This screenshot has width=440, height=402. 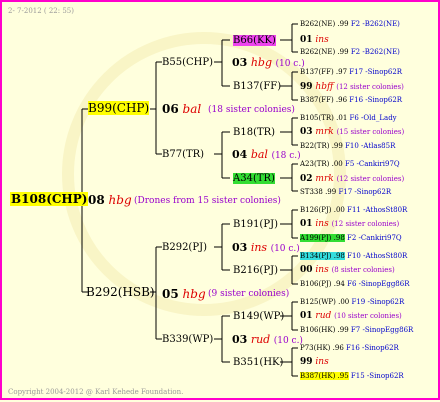 What do you see at coordinates (181, 109) in the screenshot?
I see `l2-mating-0: 06 bal` at bounding box center [181, 109].